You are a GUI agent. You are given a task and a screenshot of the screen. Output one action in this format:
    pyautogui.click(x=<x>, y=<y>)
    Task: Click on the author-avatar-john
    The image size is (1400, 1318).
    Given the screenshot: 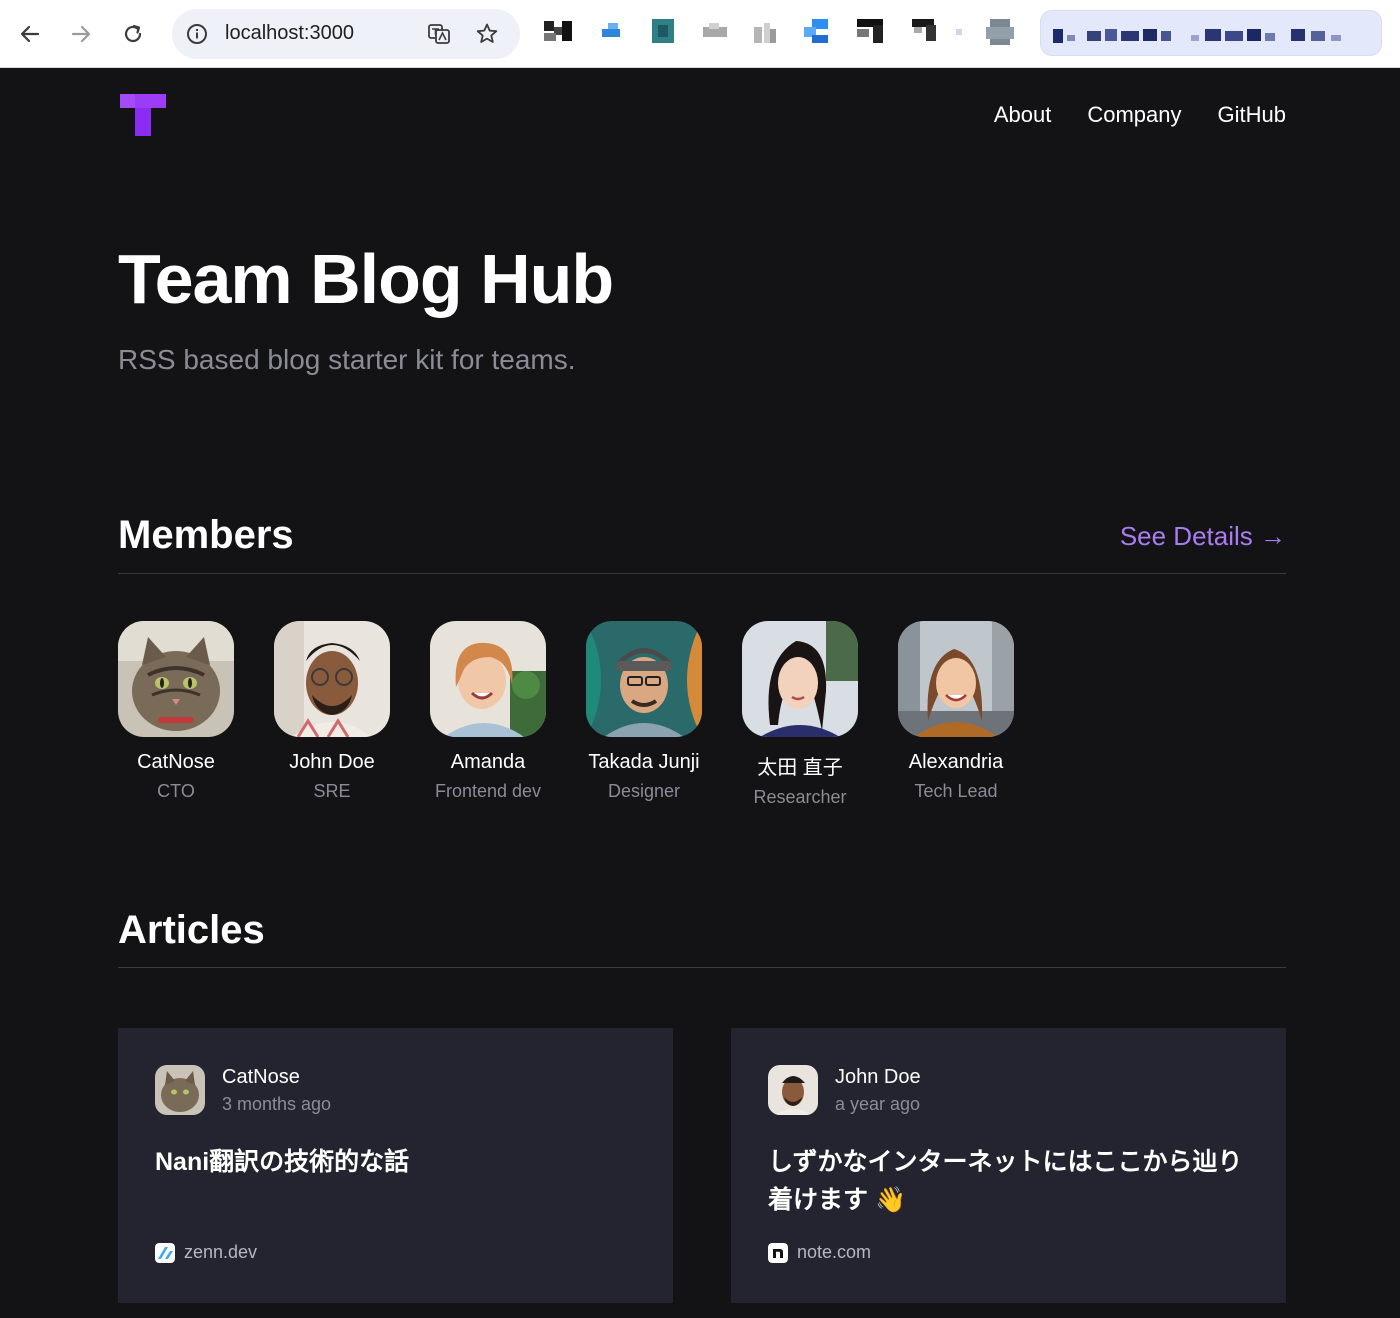 What is the action you would take?
    pyautogui.click(x=793, y=1090)
    